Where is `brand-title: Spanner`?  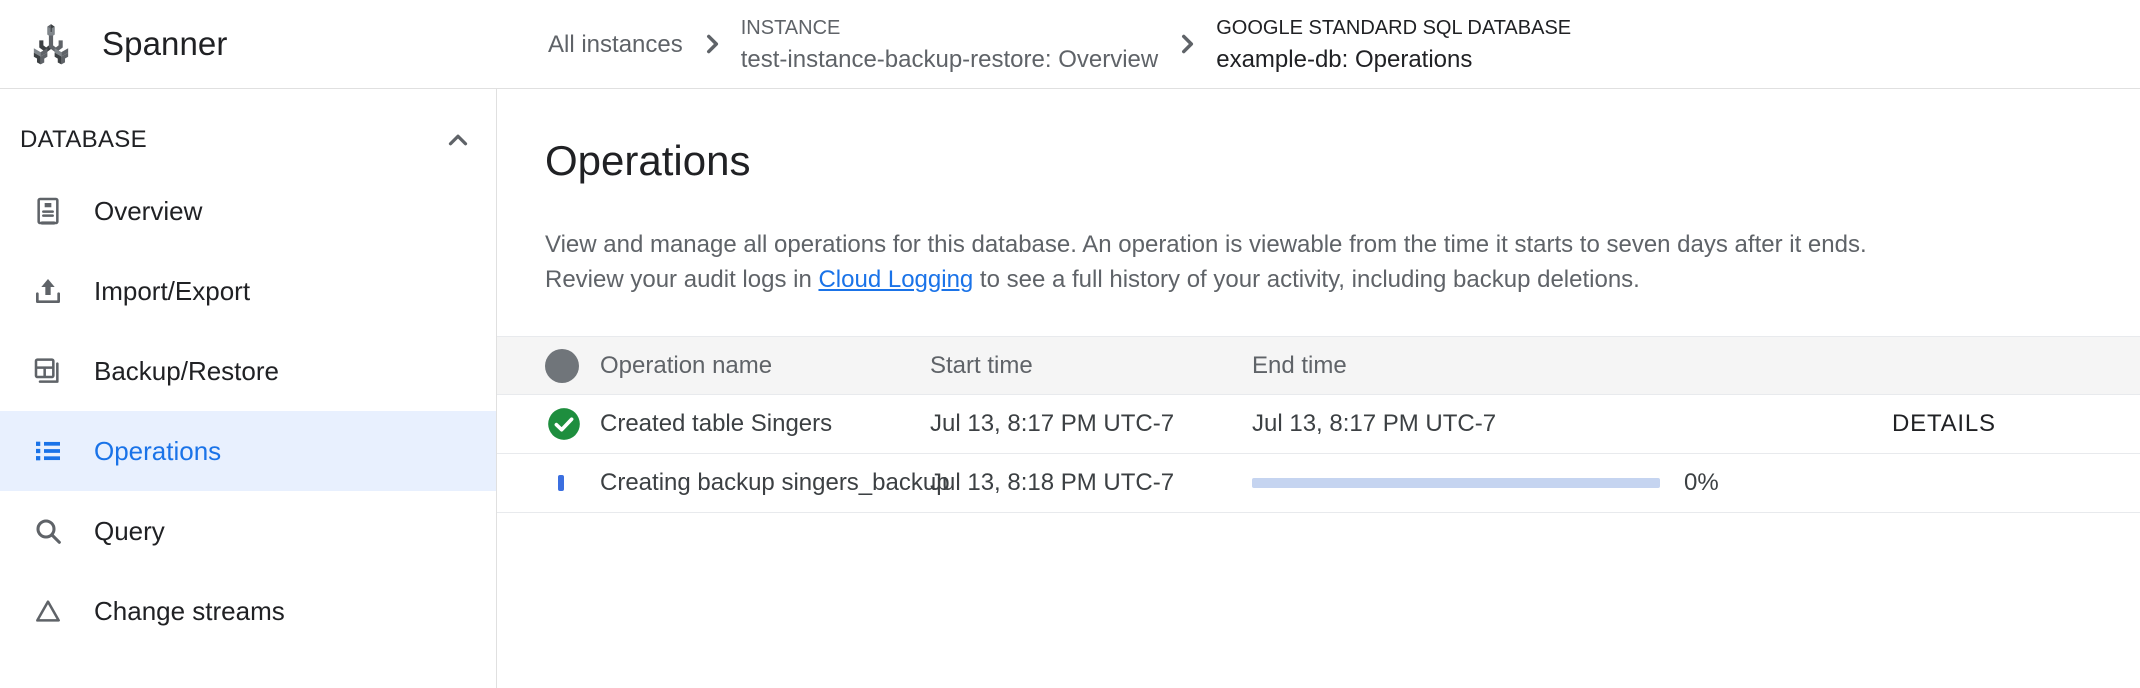
brand-title: Spanner is located at coordinates (165, 43).